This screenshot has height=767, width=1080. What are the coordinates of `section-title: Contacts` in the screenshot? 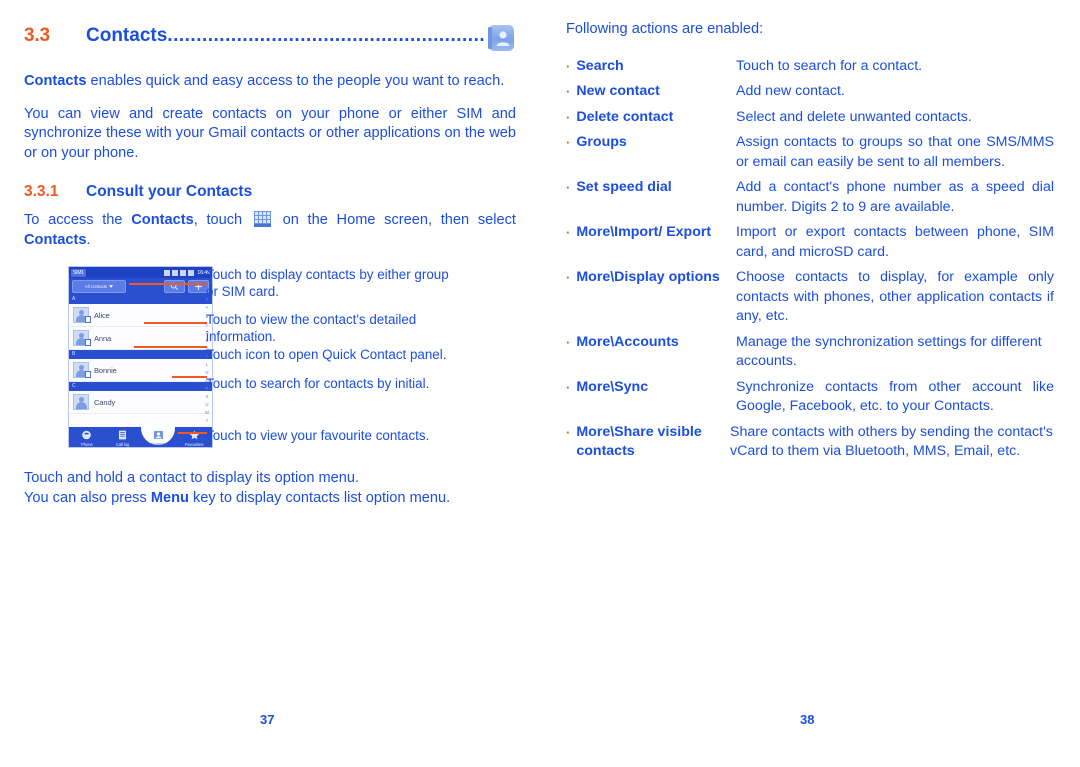 It's located at (127, 35).